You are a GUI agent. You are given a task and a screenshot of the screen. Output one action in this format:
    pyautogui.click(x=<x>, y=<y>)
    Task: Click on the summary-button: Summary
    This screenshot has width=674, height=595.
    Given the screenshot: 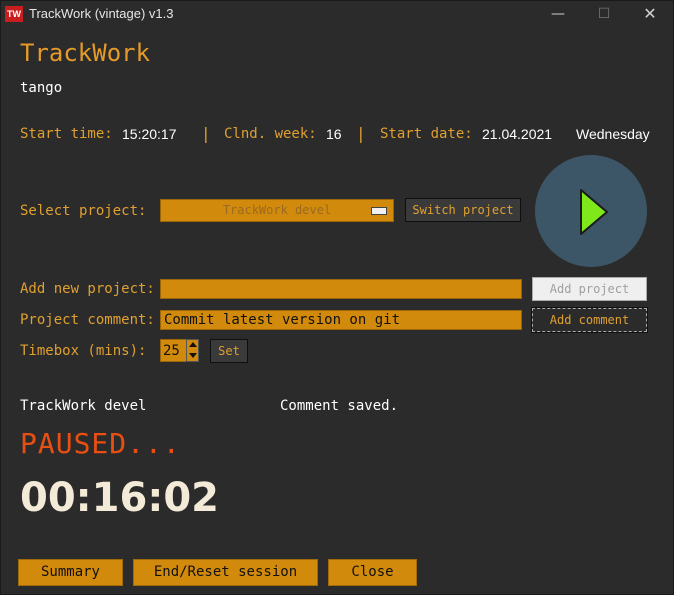 What is the action you would take?
    pyautogui.click(x=70, y=572)
    